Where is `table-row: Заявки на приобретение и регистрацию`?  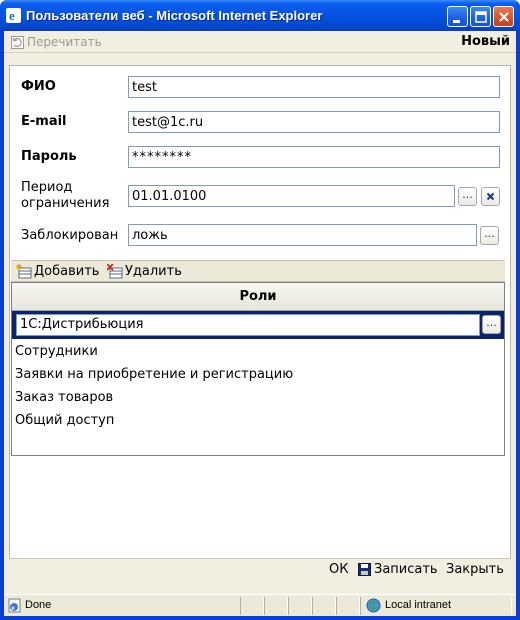 table-row: Заявки на приобретение и регистрацию is located at coordinates (258, 375).